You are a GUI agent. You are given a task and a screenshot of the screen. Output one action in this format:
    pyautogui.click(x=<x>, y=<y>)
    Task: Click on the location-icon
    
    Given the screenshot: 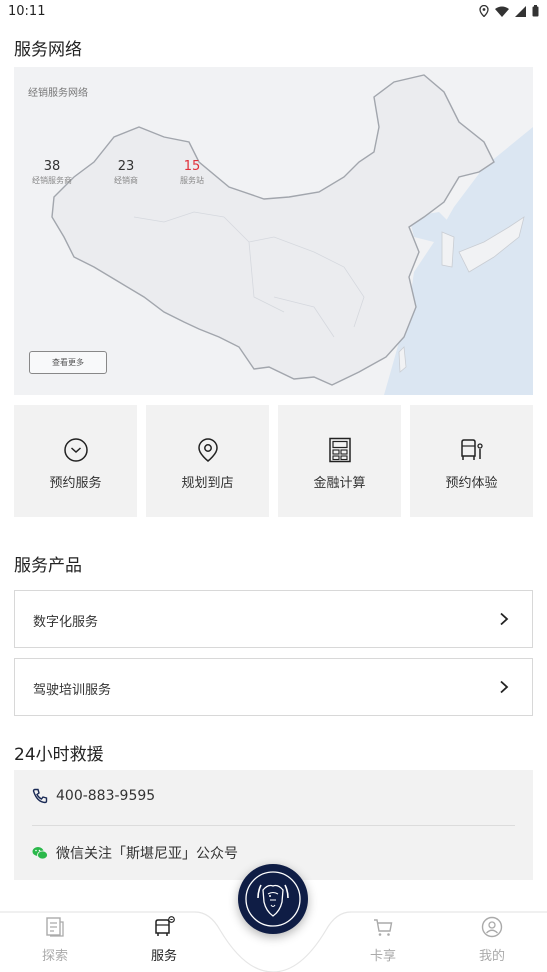 What is the action you would take?
    pyautogui.click(x=484, y=11)
    